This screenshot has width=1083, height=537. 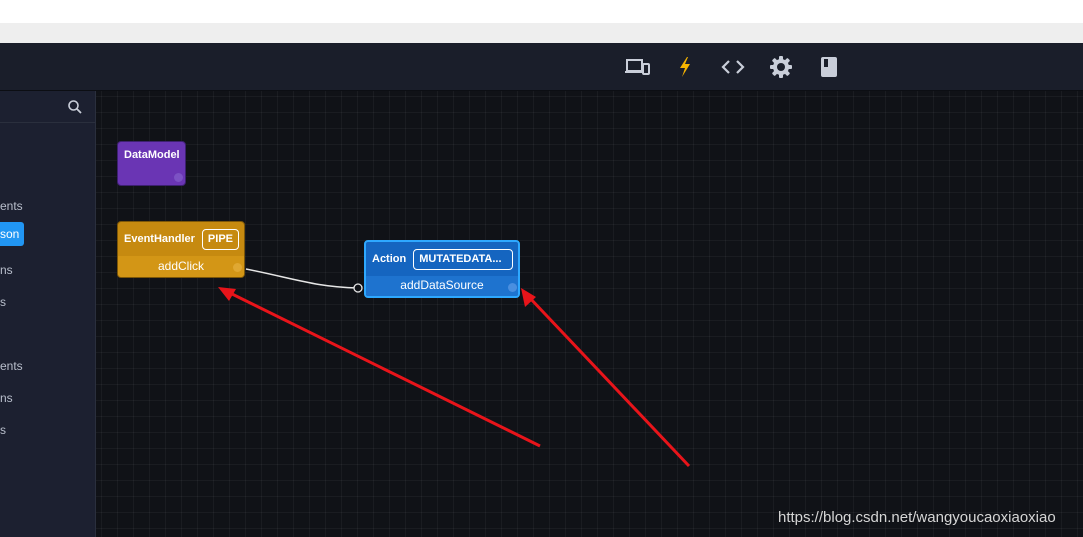 I want to click on settings-gear-icon, so click(x=781, y=67).